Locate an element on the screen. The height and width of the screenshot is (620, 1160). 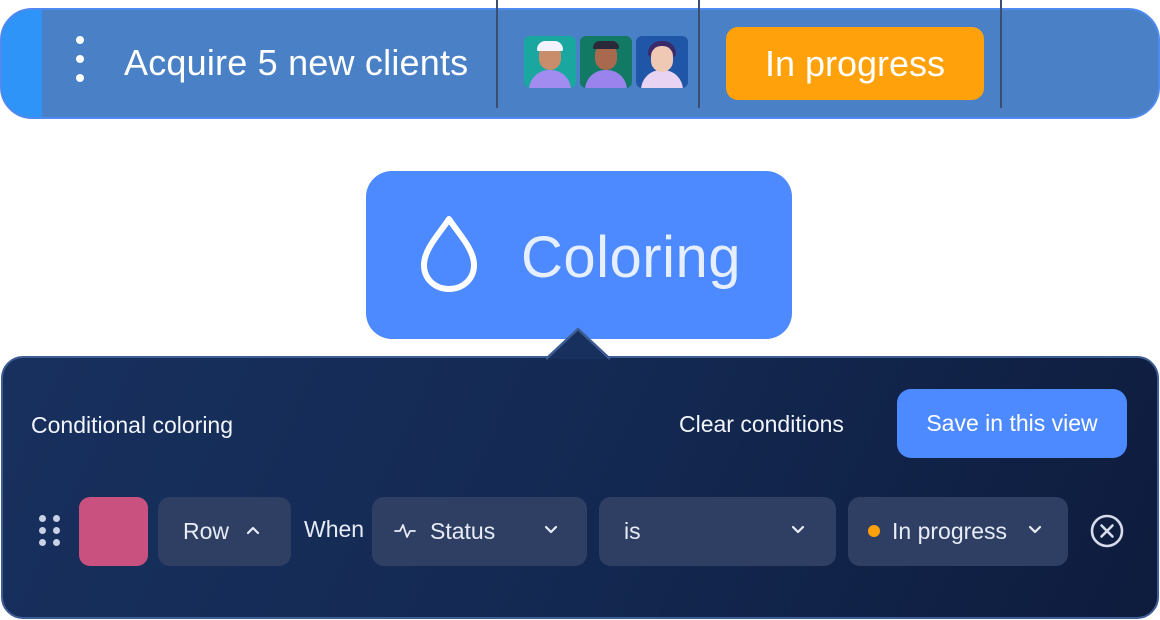
field-select: Status is located at coordinates (479, 531).